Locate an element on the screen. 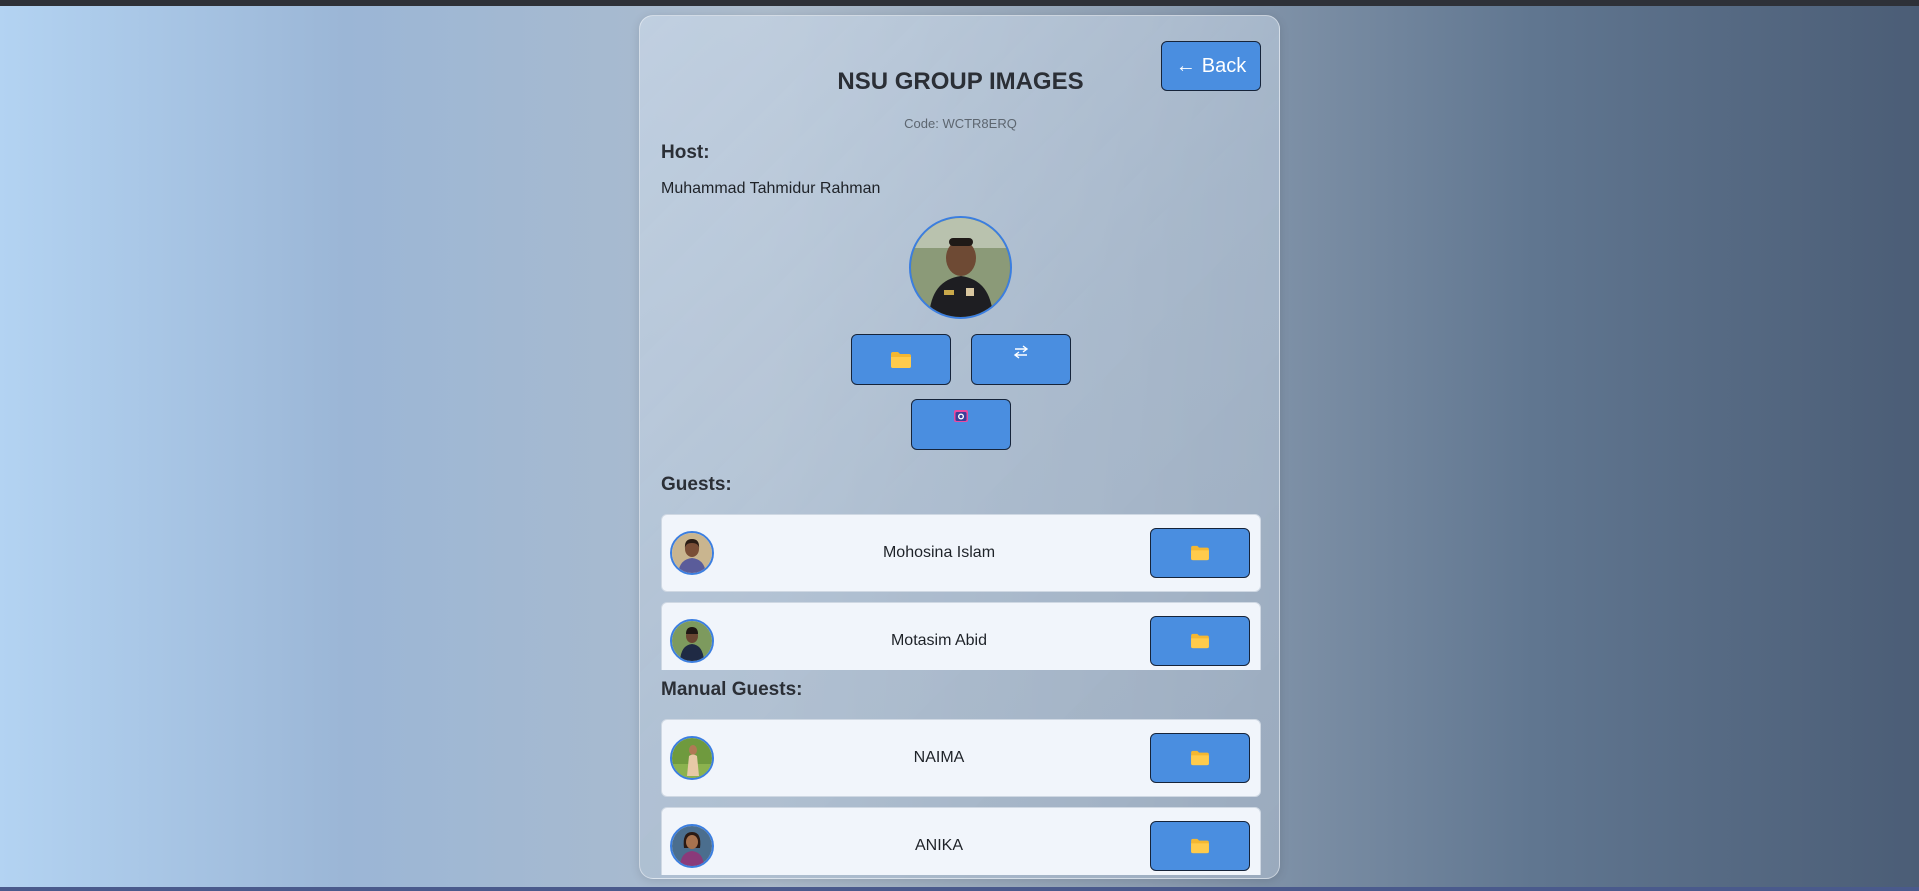 This screenshot has height=891, width=1919. manual-guest-row: ANIKA is located at coordinates (961, 841).